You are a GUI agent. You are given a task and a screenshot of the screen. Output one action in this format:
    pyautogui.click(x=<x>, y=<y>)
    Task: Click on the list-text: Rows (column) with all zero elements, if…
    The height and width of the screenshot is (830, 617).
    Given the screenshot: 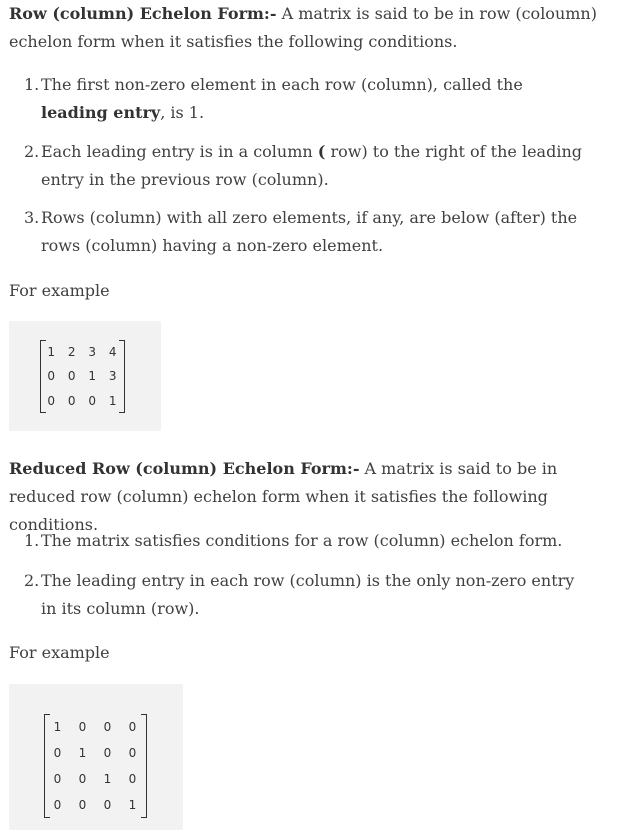 What is the action you would take?
    pyautogui.click(x=309, y=231)
    